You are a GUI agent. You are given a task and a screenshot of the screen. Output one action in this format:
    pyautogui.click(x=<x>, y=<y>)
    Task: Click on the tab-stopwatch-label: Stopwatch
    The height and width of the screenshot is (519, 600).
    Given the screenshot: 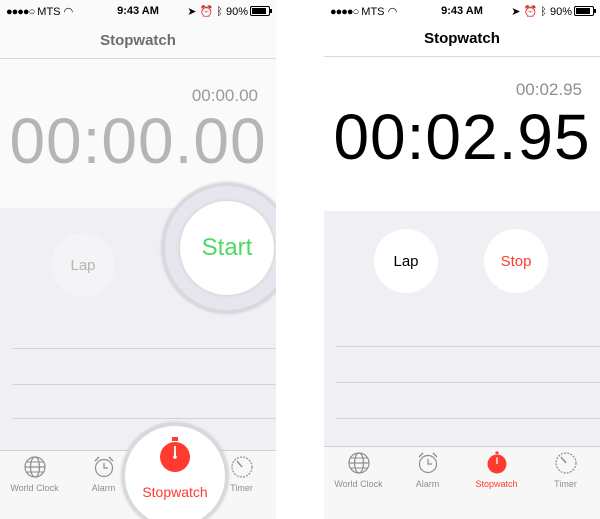 What is the action you would take?
    pyautogui.click(x=175, y=492)
    